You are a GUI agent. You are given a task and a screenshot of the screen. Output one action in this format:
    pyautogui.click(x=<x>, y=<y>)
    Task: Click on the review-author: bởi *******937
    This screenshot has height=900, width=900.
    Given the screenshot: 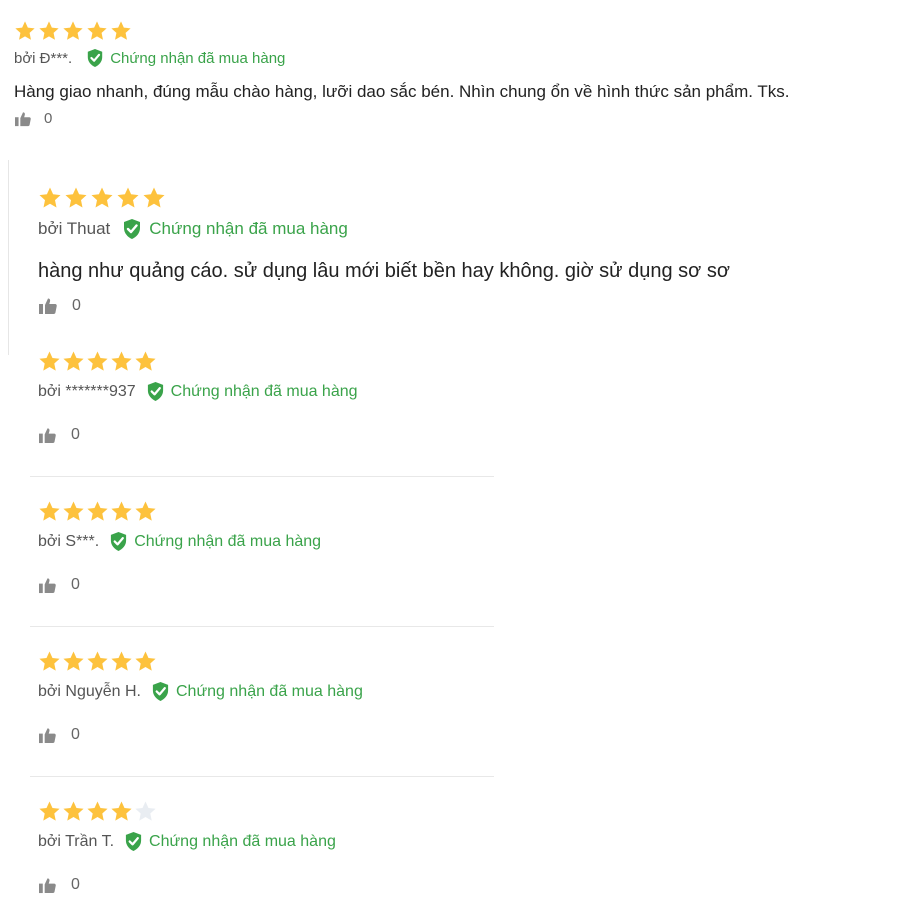 What is the action you would take?
    pyautogui.click(x=87, y=391)
    